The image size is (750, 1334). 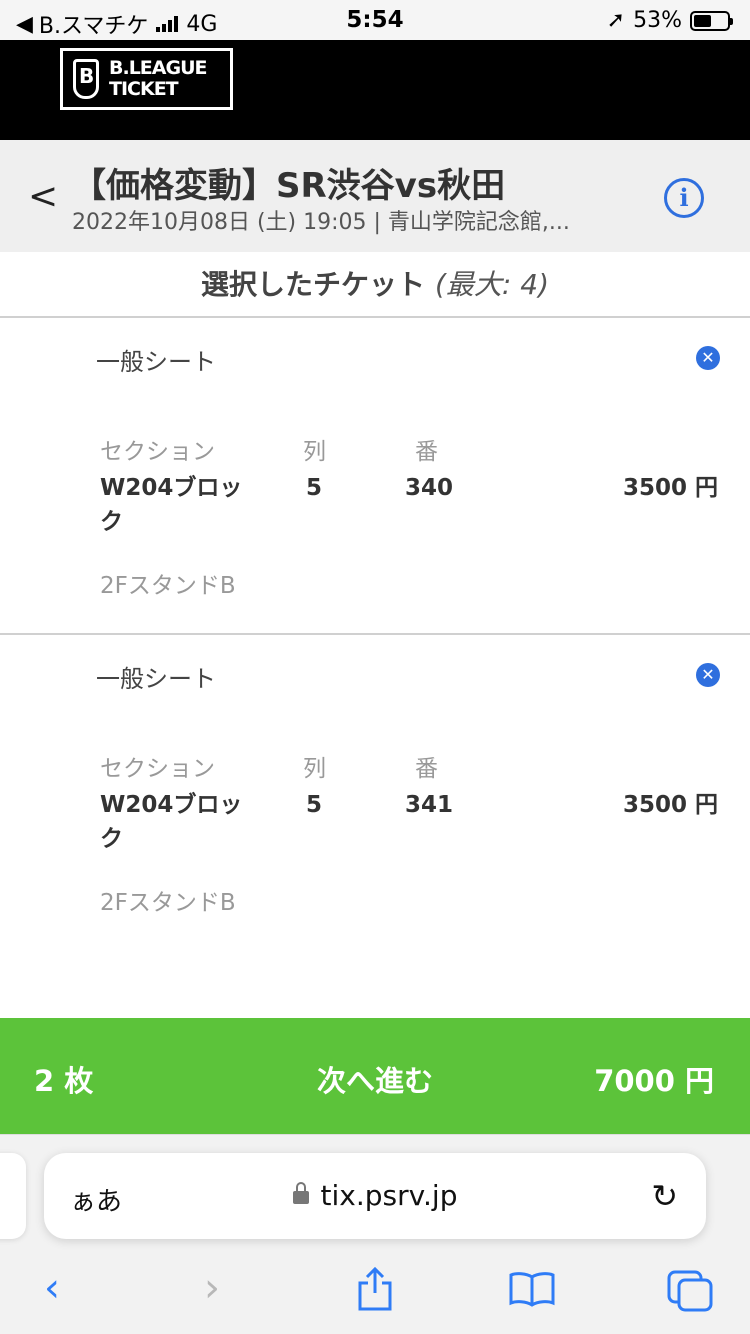 I want to click on checkout-bar: 2 枚 次へ進む 7000 円, so click(x=375, y=1076).